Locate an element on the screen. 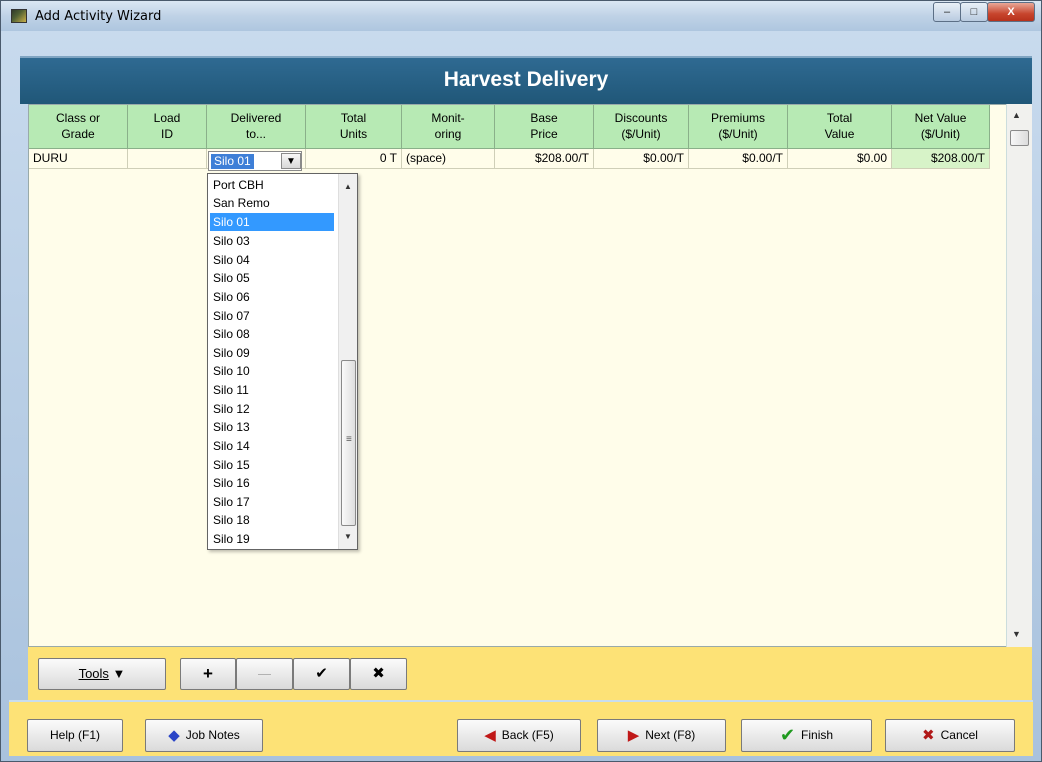  cell-base-price: $208.00/T is located at coordinates (544, 159).